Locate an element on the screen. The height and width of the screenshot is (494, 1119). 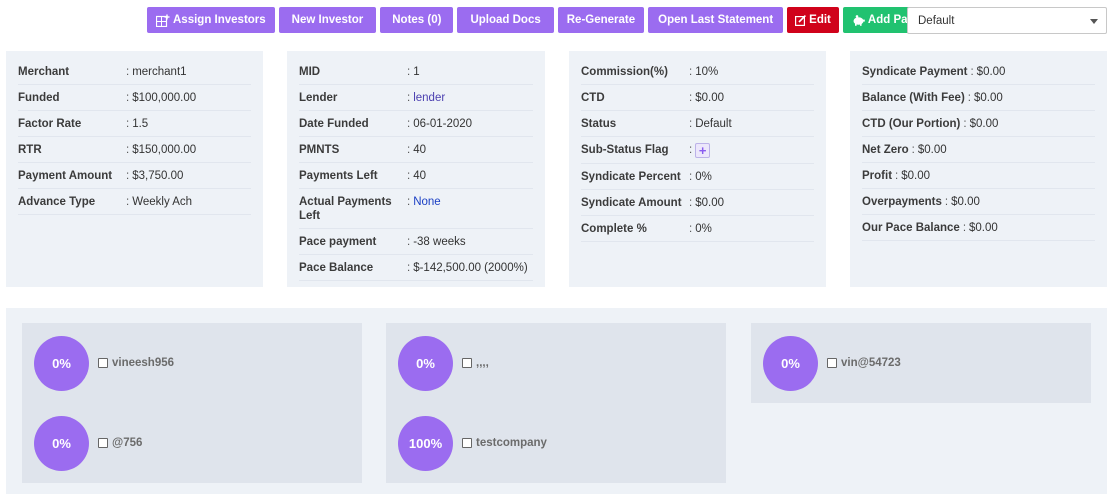
info-value: $3,750.00 is located at coordinates (158, 176).